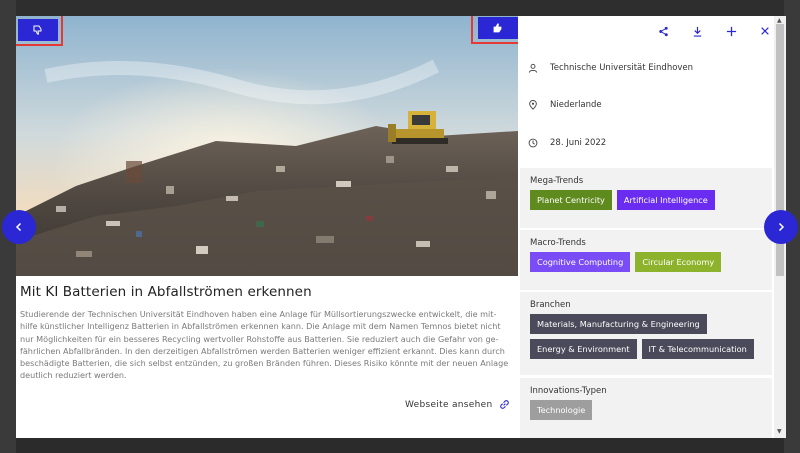 The image size is (800, 453). Describe the element at coordinates (578, 143) in the screenshot. I see `date-text: 28. Juni 2022` at that location.